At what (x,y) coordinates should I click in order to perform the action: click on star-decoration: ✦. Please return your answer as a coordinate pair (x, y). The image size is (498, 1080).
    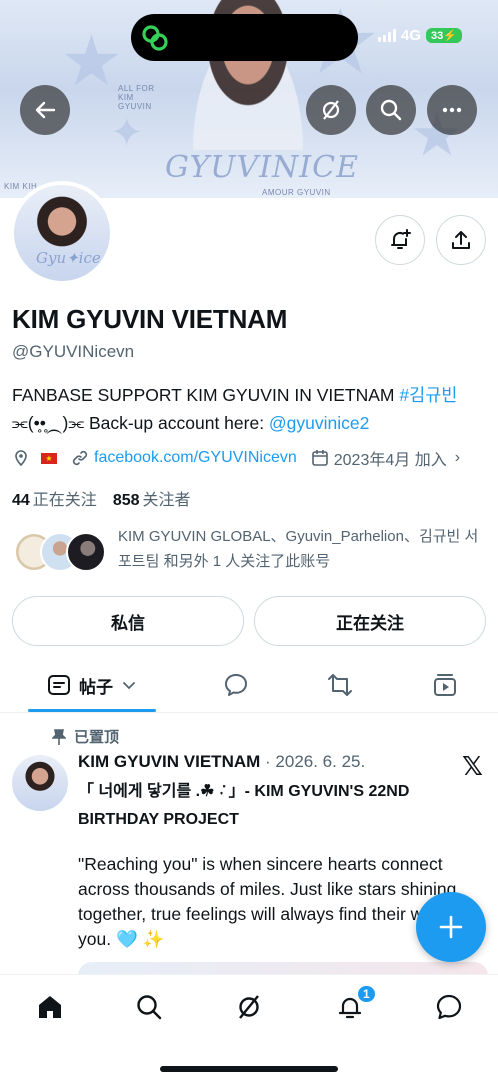
    Looking at the image, I should click on (127, 133).